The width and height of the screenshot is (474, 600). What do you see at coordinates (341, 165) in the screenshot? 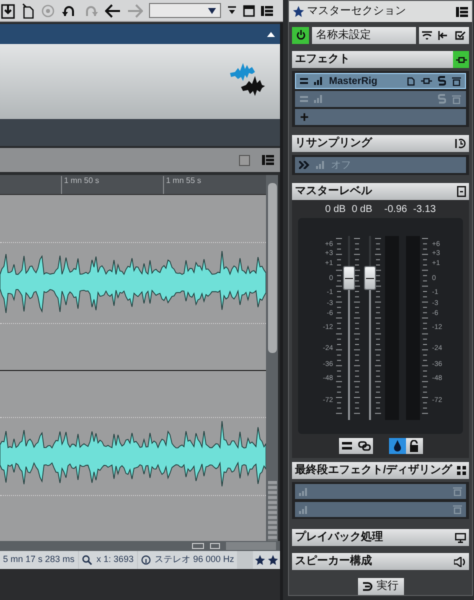
I see `resampling-value: オフ` at bounding box center [341, 165].